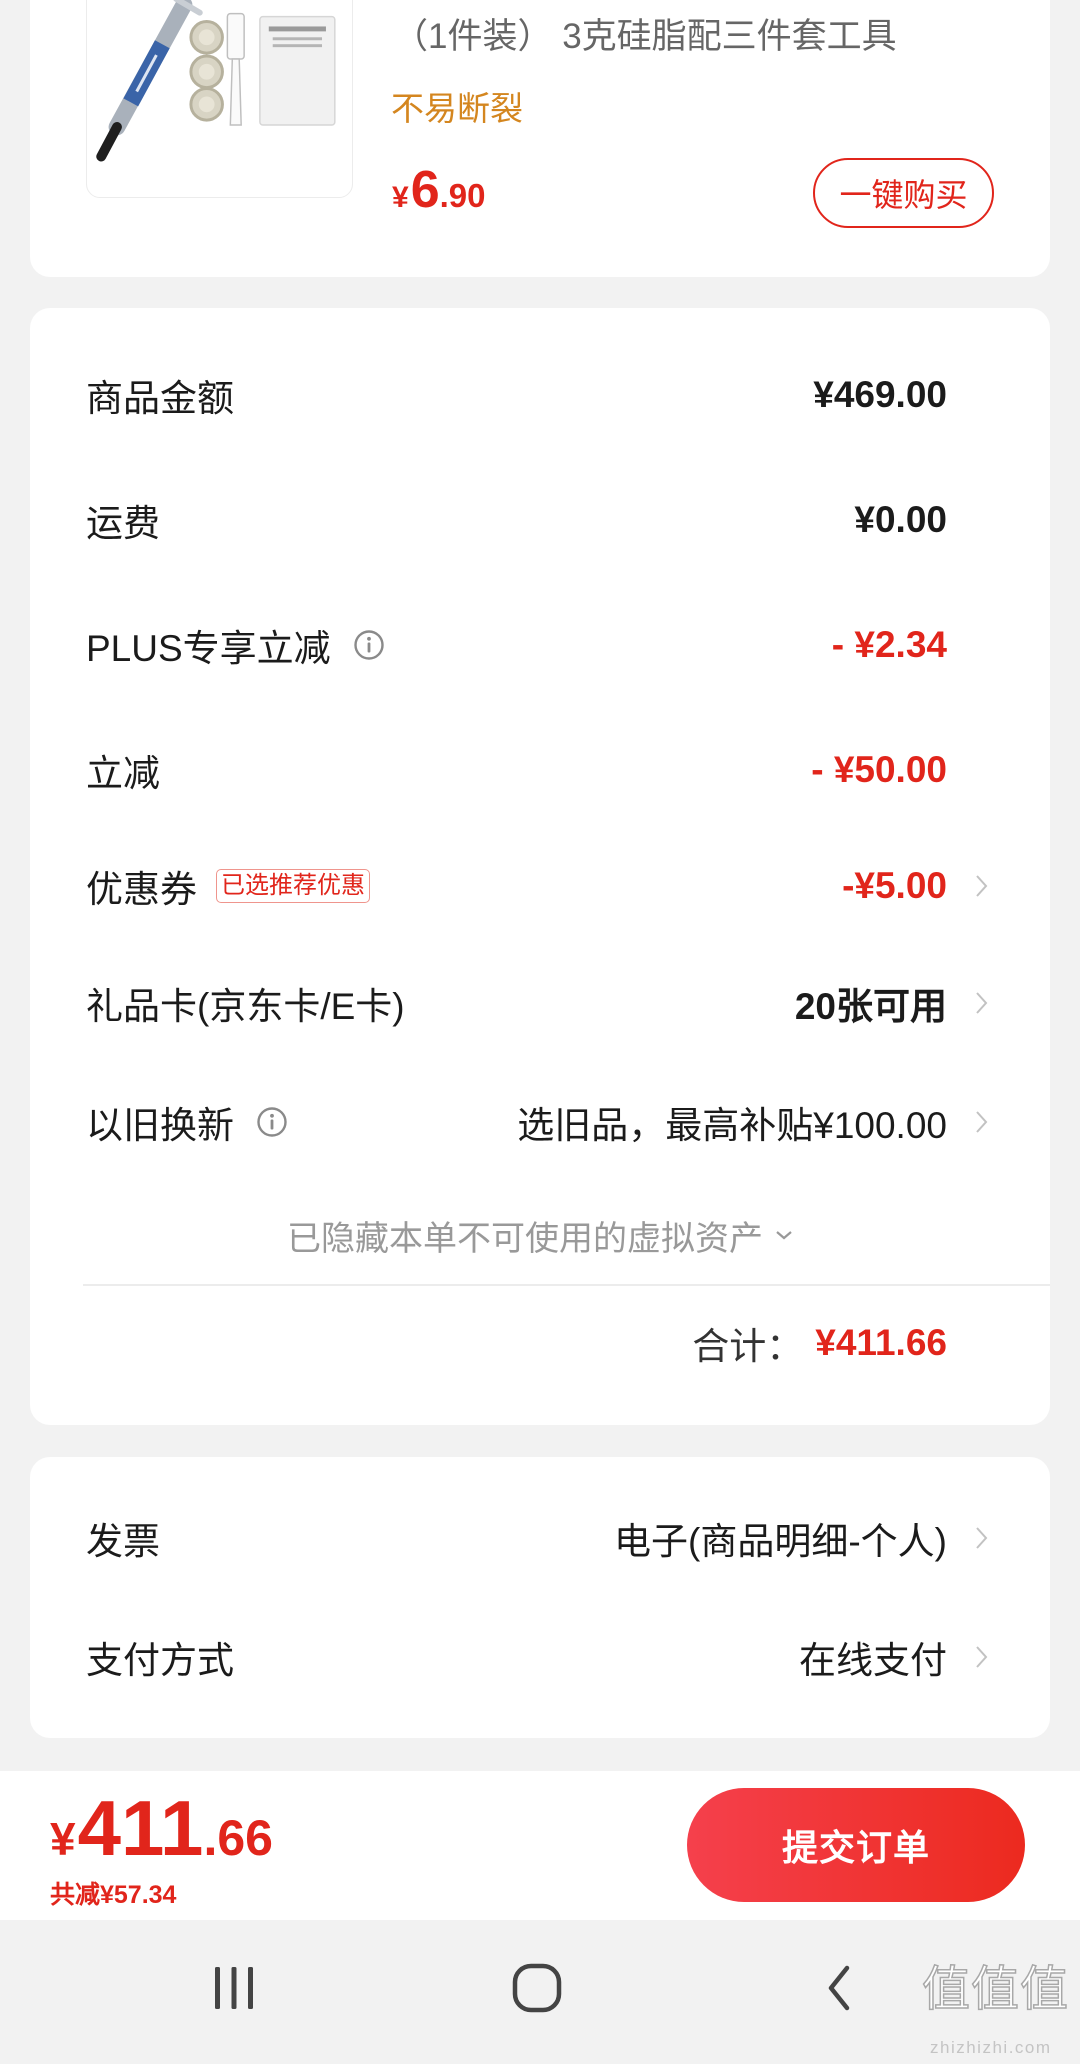  What do you see at coordinates (516, 1343) in the screenshot?
I see `summary-total: 合计： ¥411.66` at bounding box center [516, 1343].